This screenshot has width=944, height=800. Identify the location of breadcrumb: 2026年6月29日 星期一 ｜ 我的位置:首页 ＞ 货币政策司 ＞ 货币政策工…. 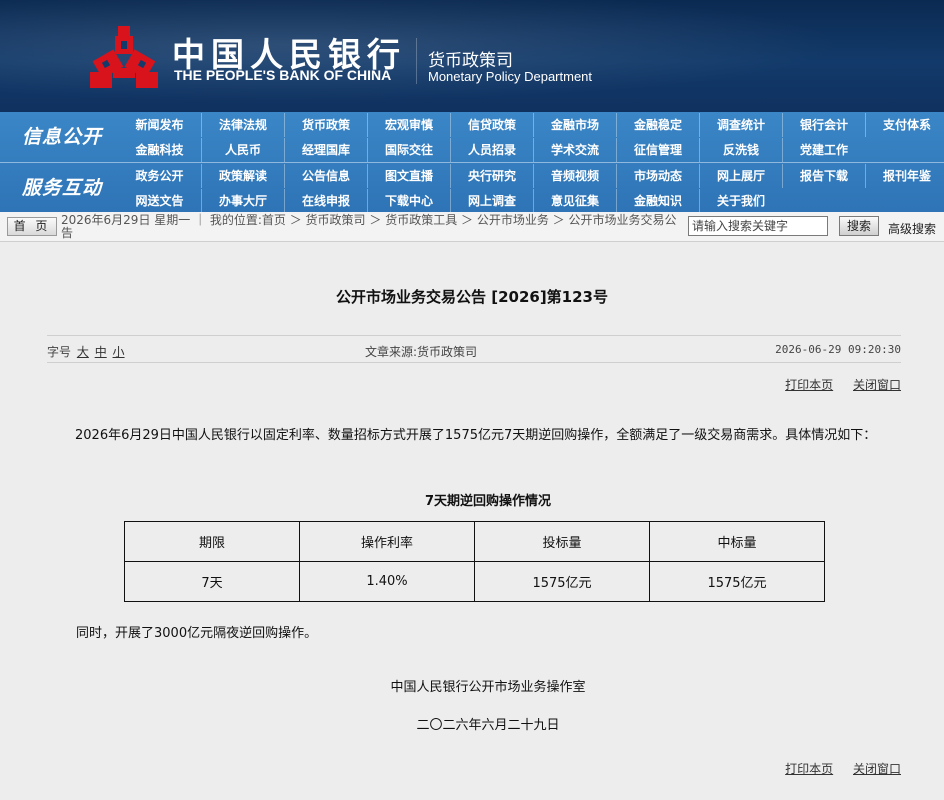
(369, 226).